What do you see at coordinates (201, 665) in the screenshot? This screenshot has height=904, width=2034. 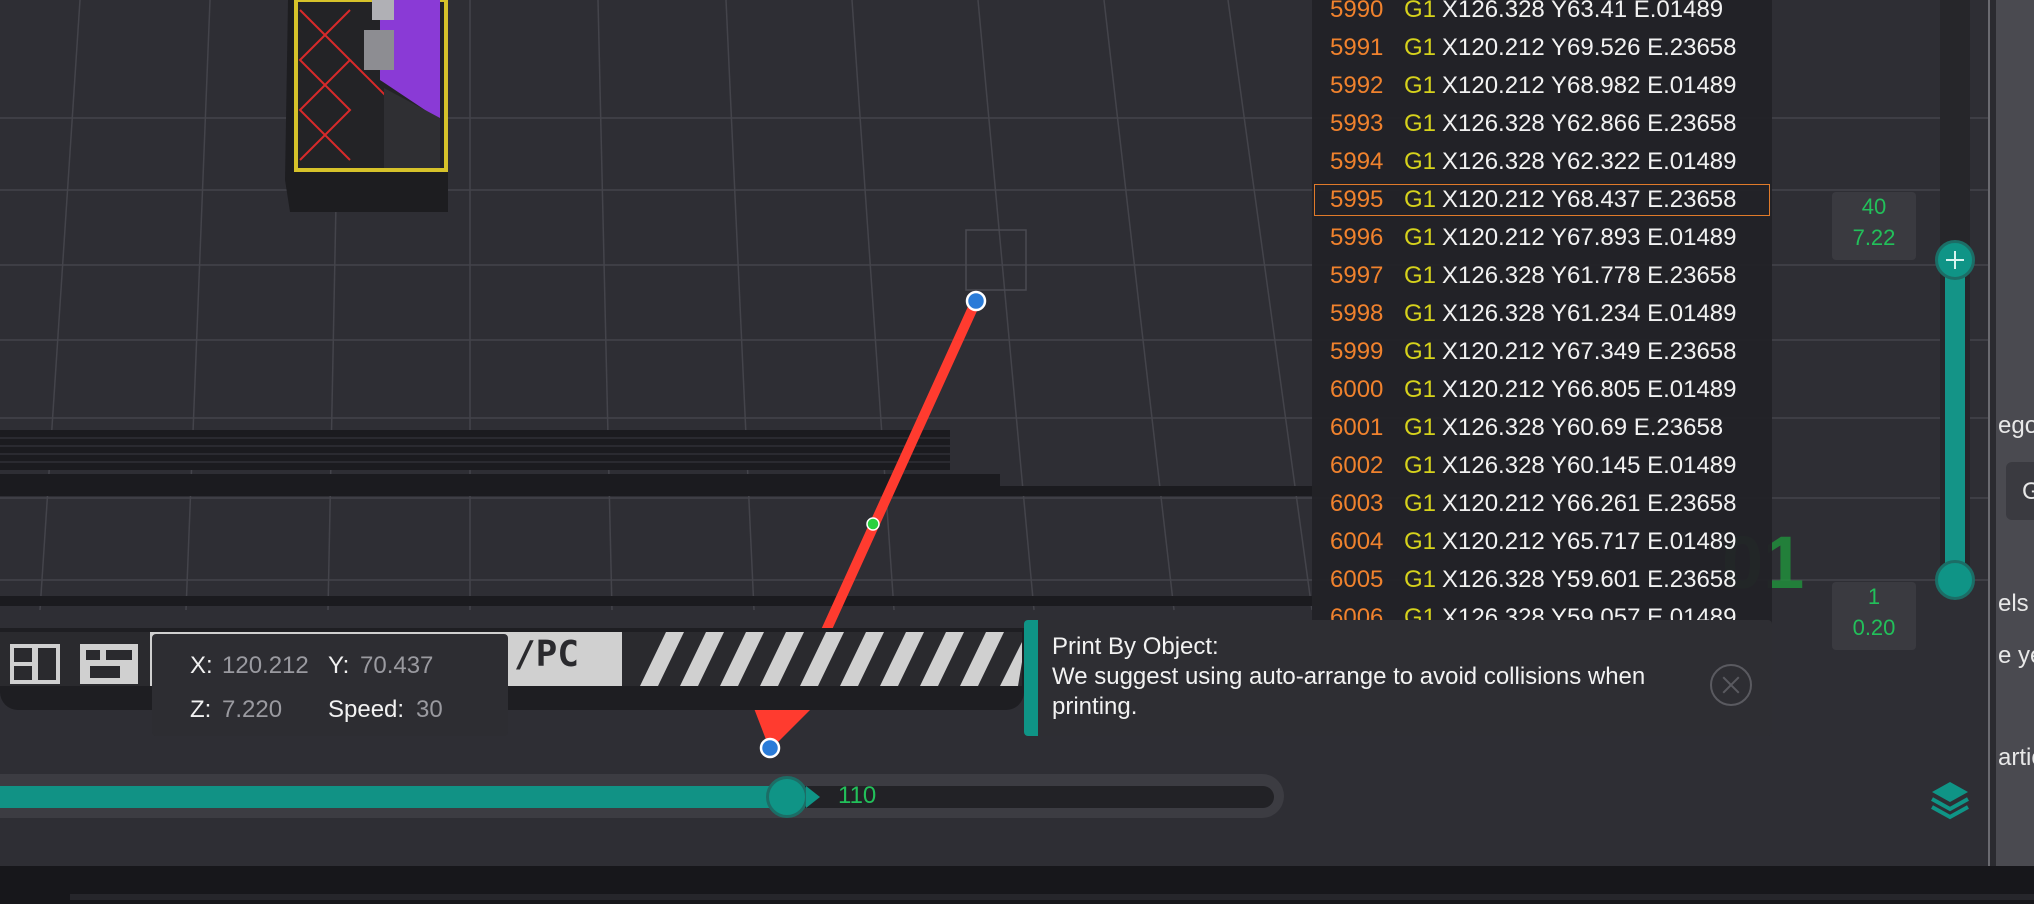 I see `x-label: X:` at bounding box center [201, 665].